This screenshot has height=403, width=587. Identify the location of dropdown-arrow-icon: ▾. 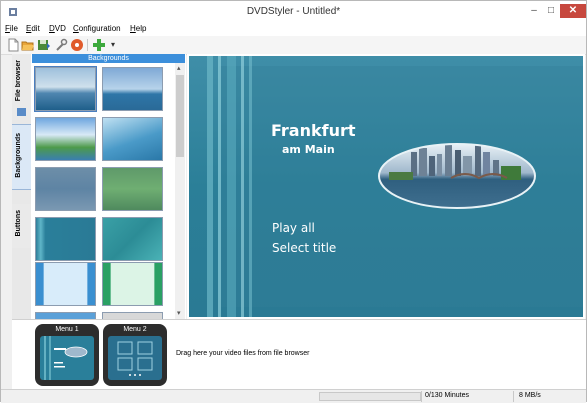
(113, 45).